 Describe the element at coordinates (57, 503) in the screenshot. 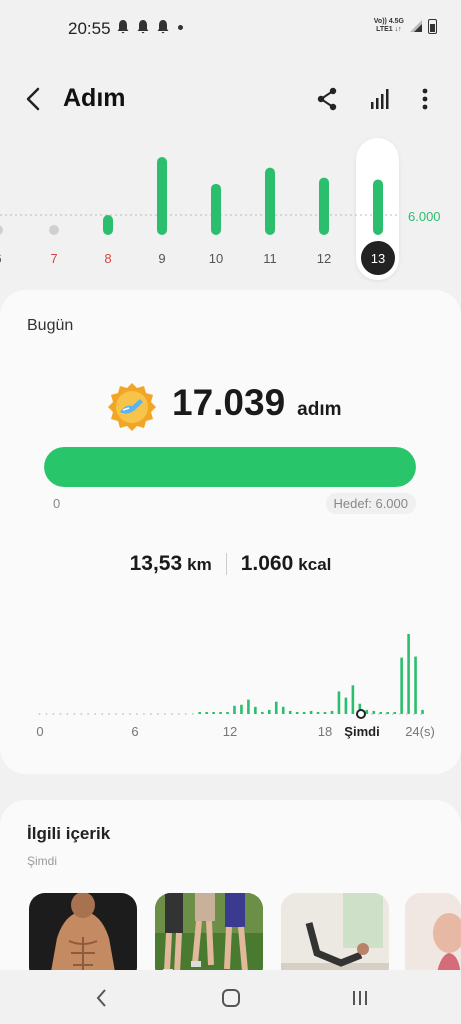

I see `progress-start-label: 0` at that location.